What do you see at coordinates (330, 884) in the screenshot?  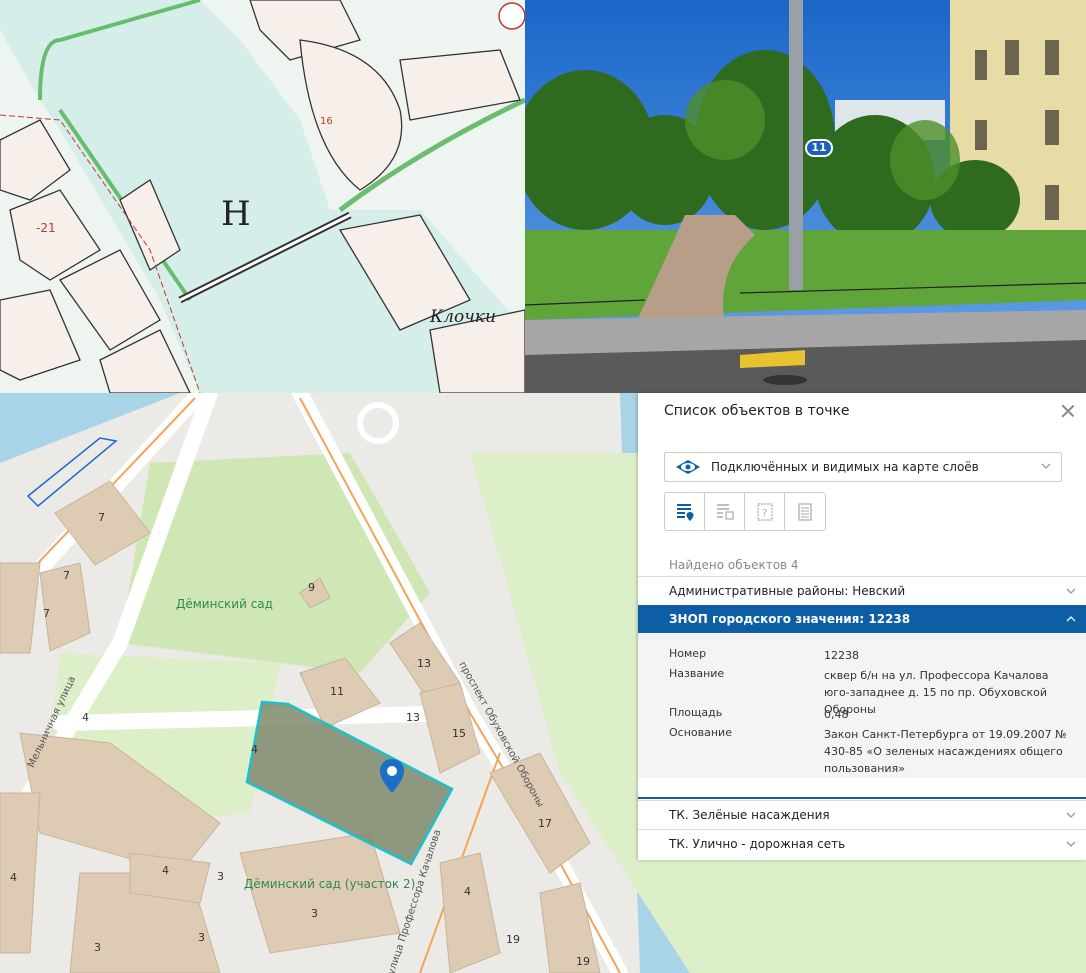 I see `park-label-2: Дёминский сад (участок 2)` at bounding box center [330, 884].